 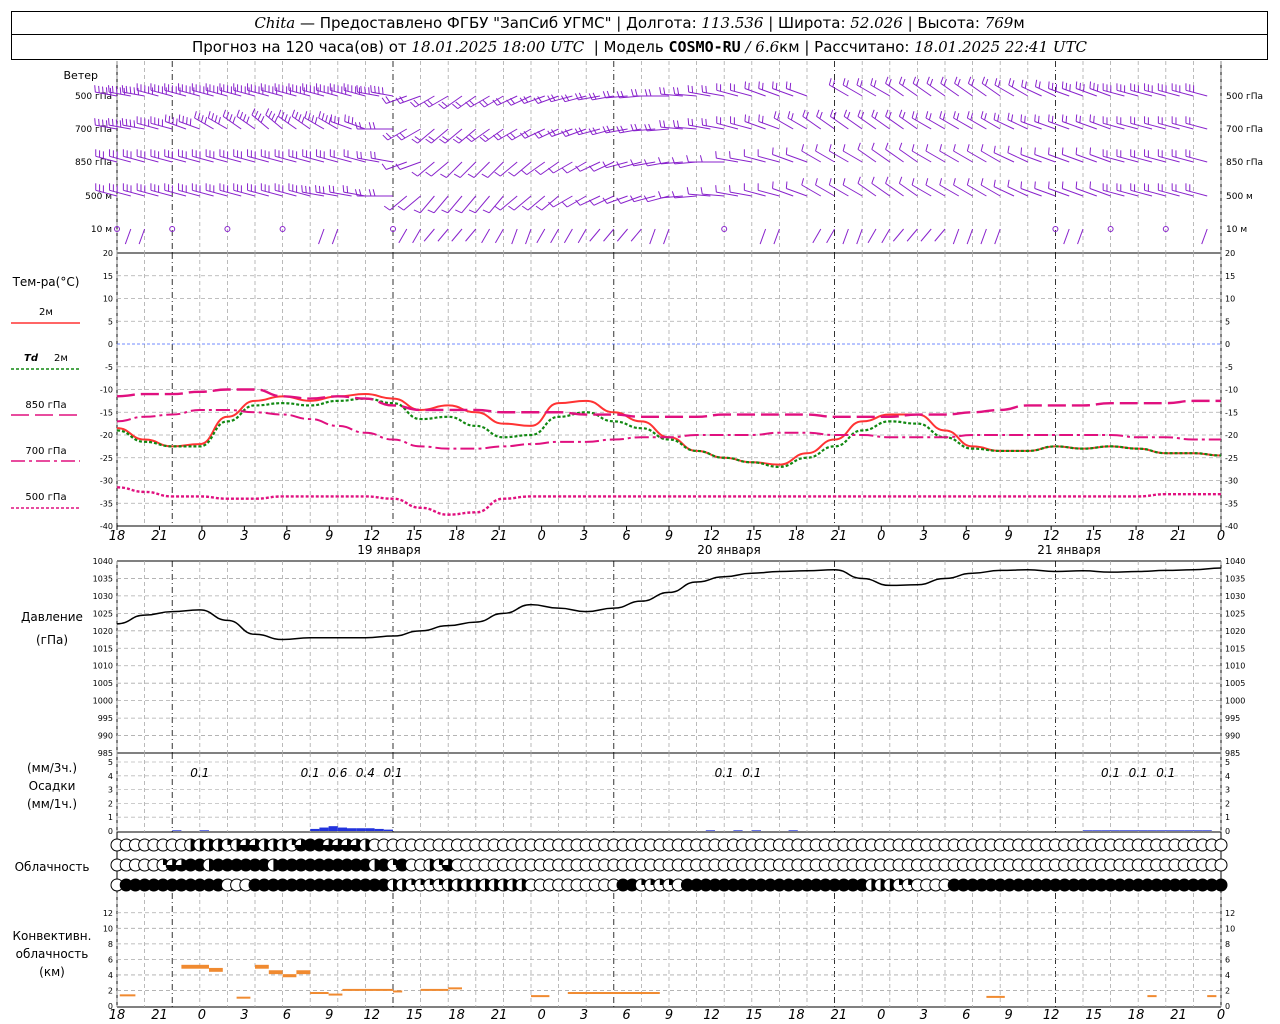 I want to click on ytick-prec-right: 2, so click(x=1227, y=803).